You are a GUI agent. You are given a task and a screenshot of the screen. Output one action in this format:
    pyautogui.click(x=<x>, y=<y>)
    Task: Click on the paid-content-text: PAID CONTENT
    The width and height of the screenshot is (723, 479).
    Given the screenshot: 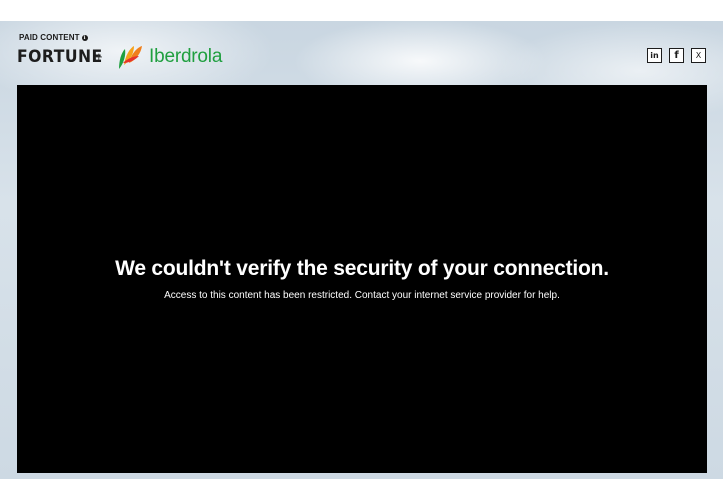 What is the action you would take?
    pyautogui.click(x=49, y=37)
    